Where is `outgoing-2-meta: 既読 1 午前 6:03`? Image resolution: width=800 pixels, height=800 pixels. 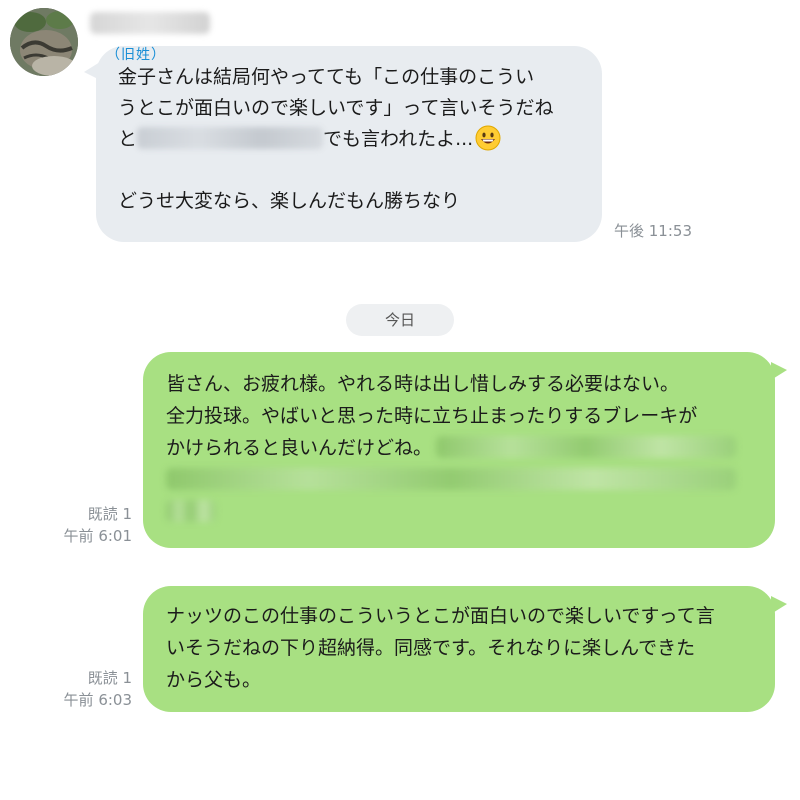
outgoing-2-meta: 既読 1 午前 6:03 is located at coordinates (92, 689).